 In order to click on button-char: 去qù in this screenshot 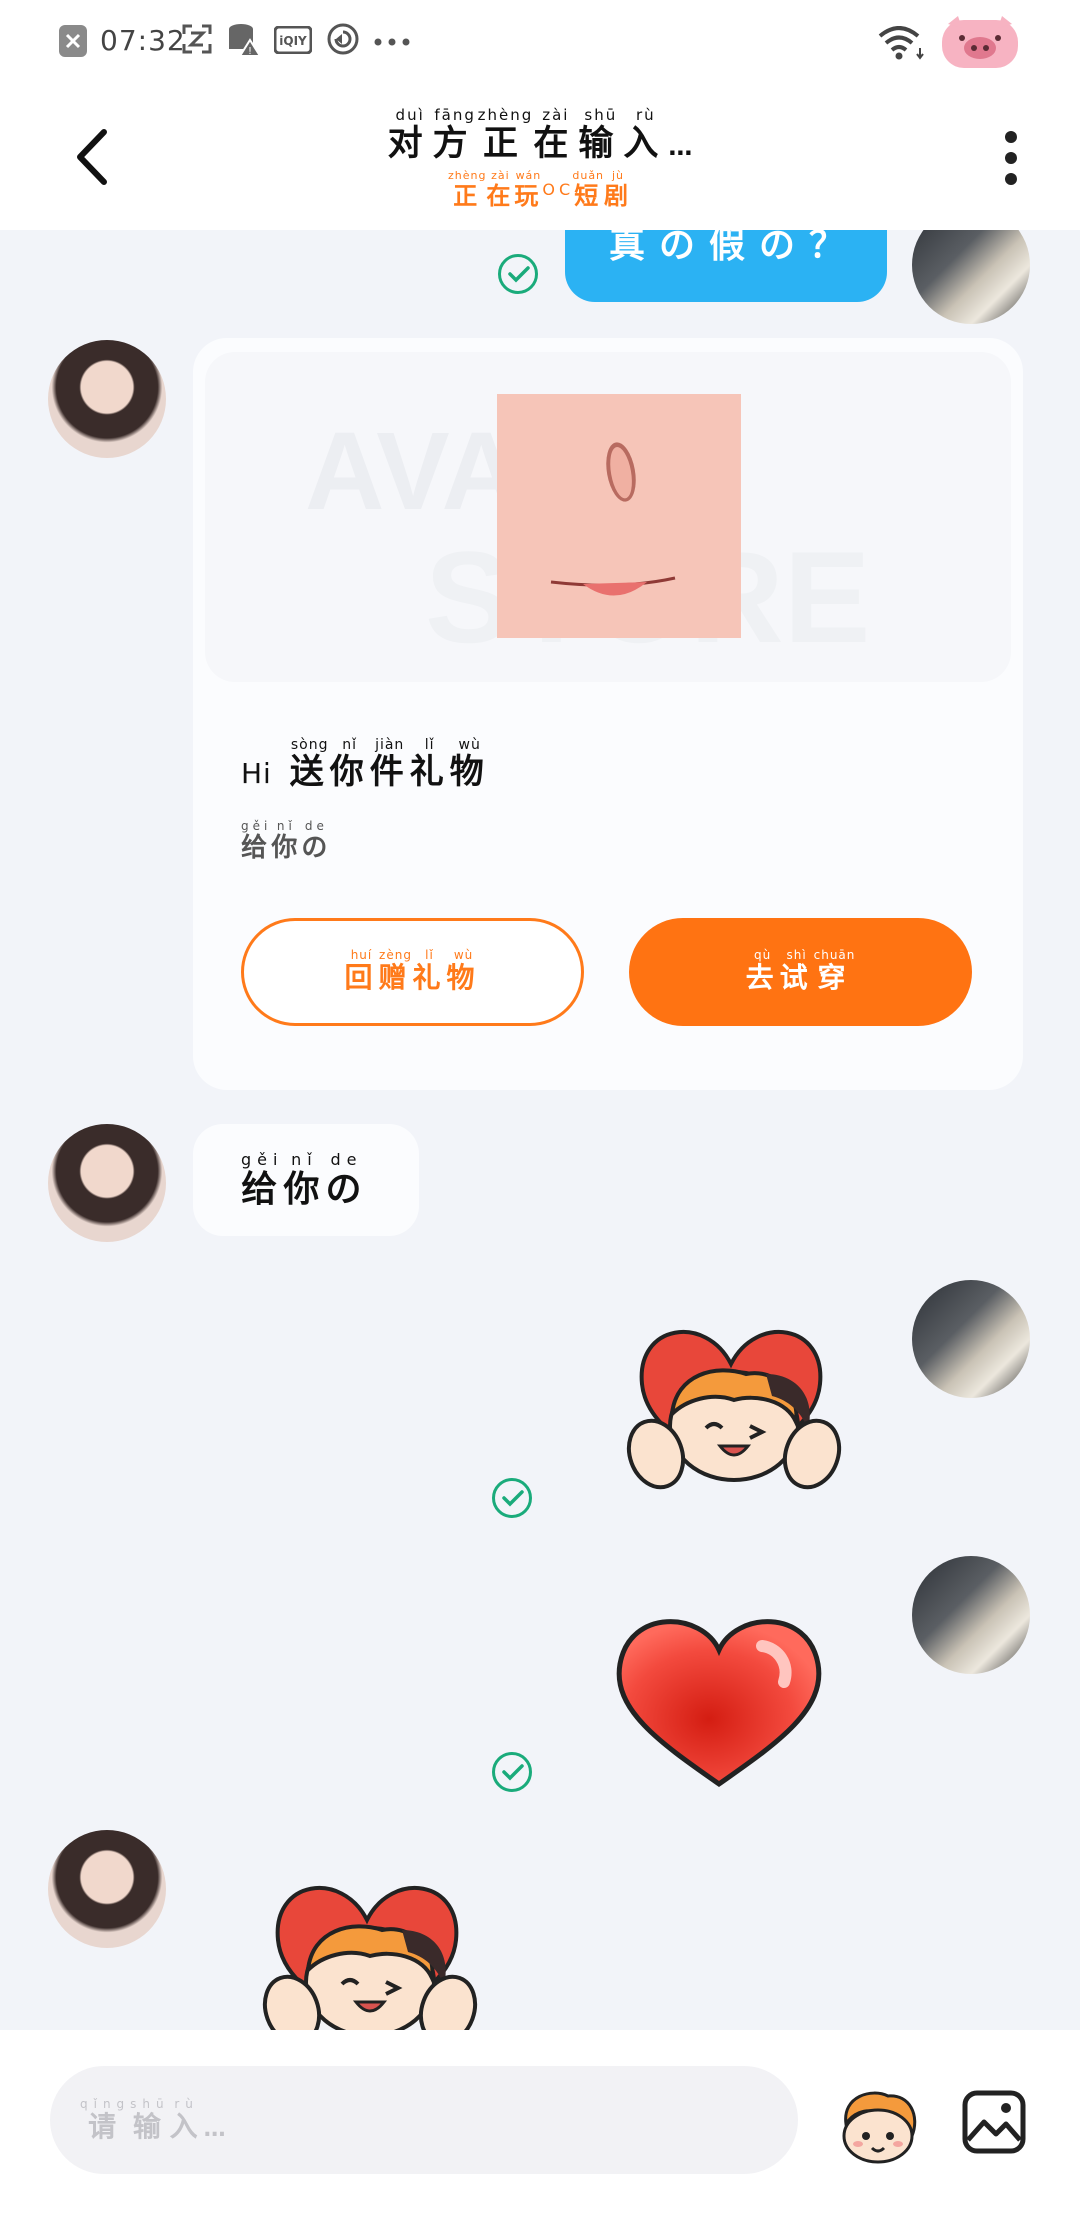, I will do `click(762, 970)`.